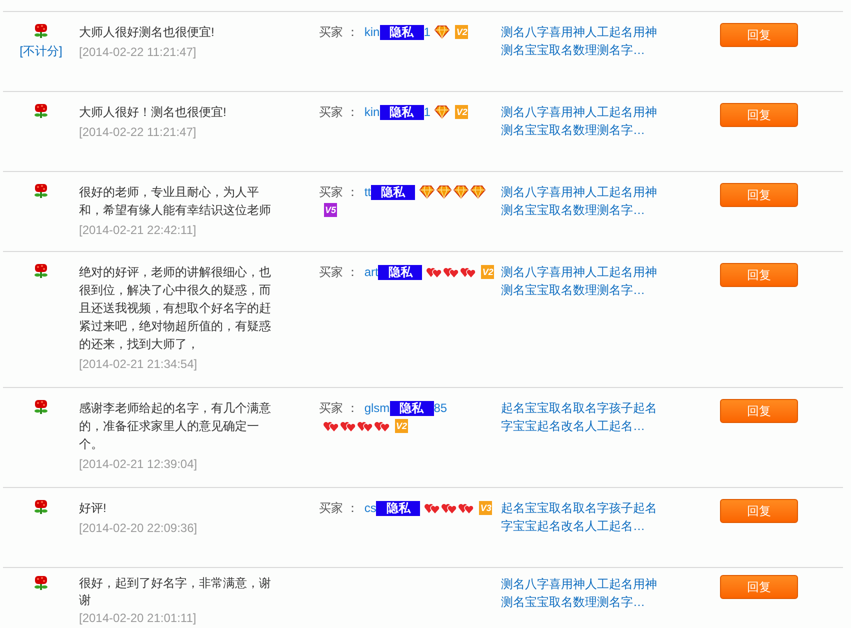  I want to click on review-comment: 很好，起到了好名字，非常满意，谢谢, so click(175, 592).